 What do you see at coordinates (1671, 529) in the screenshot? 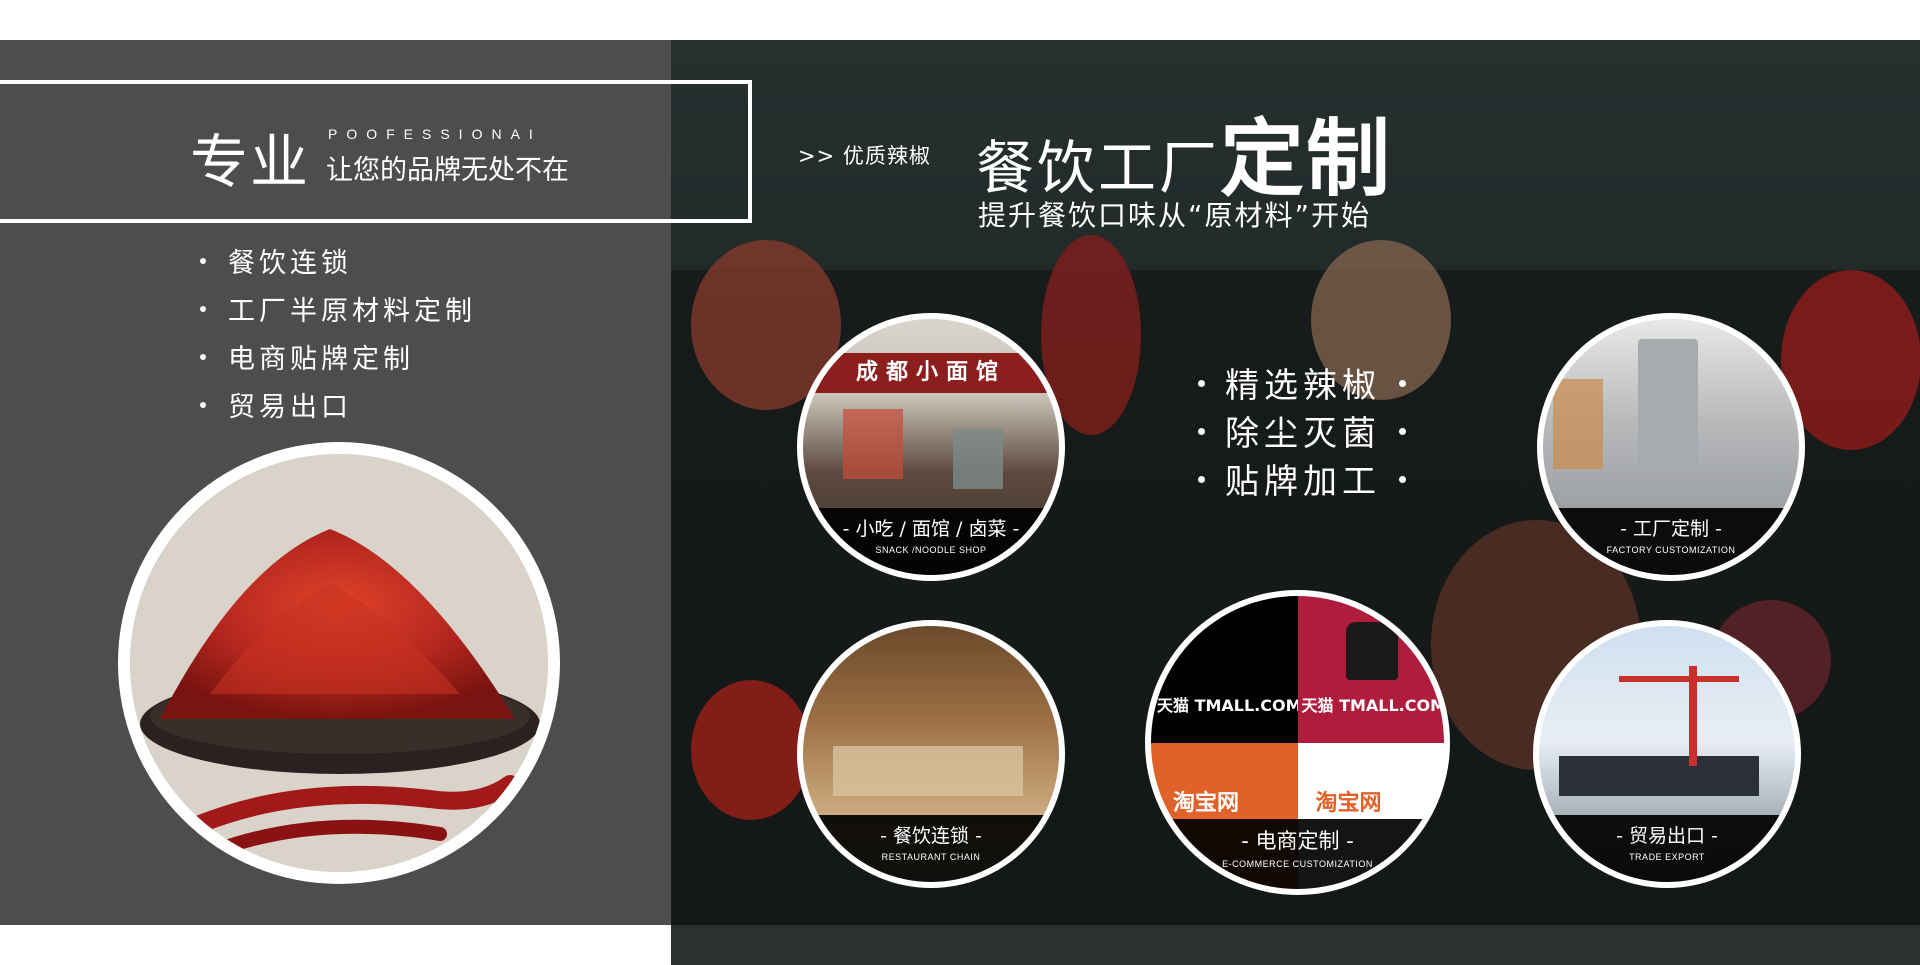
I see `factory-caption-cn: - 工厂定制 -` at bounding box center [1671, 529].